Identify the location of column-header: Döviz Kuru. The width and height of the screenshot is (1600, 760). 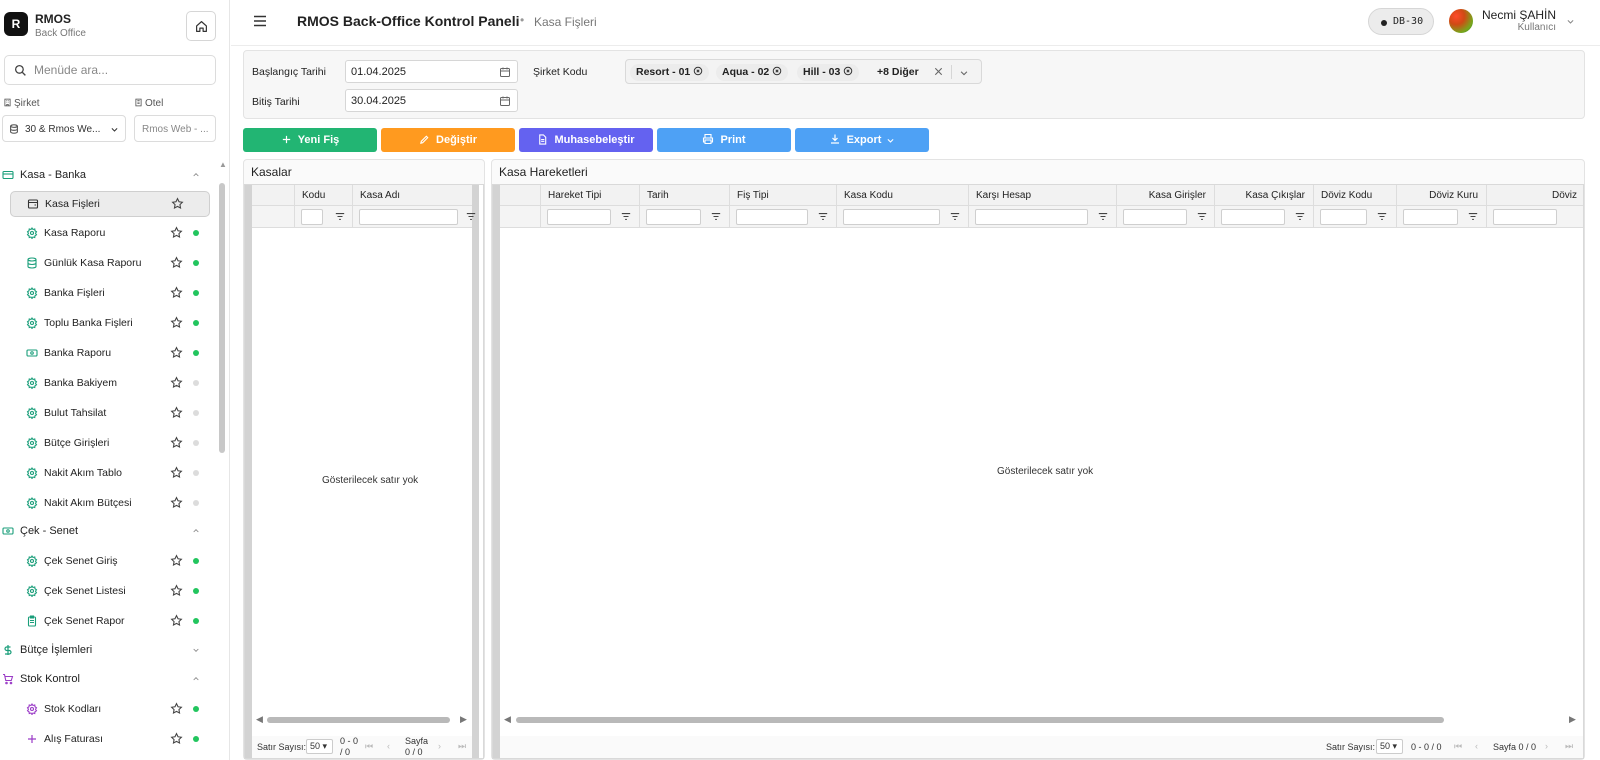
(1441, 195).